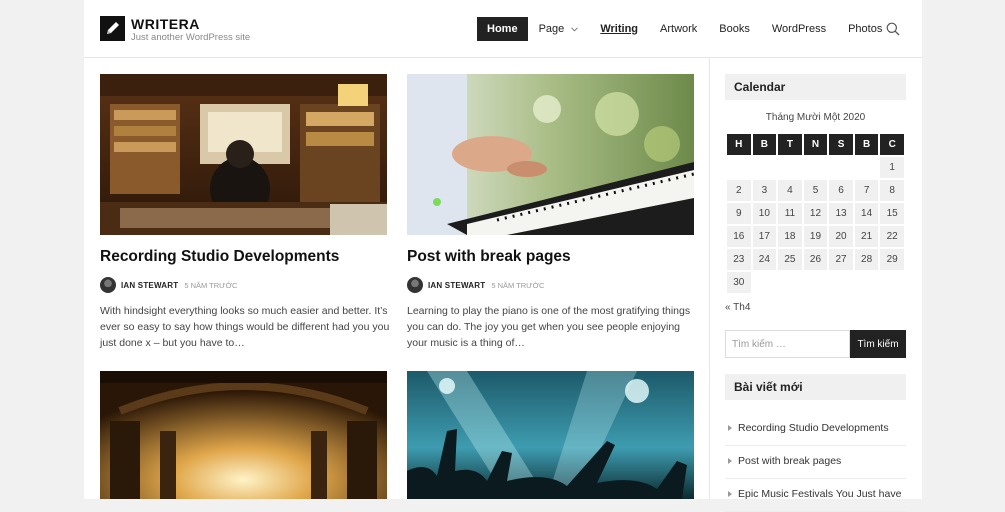 This screenshot has width=1005, height=512. I want to click on calendar-day: 10, so click(764, 213).